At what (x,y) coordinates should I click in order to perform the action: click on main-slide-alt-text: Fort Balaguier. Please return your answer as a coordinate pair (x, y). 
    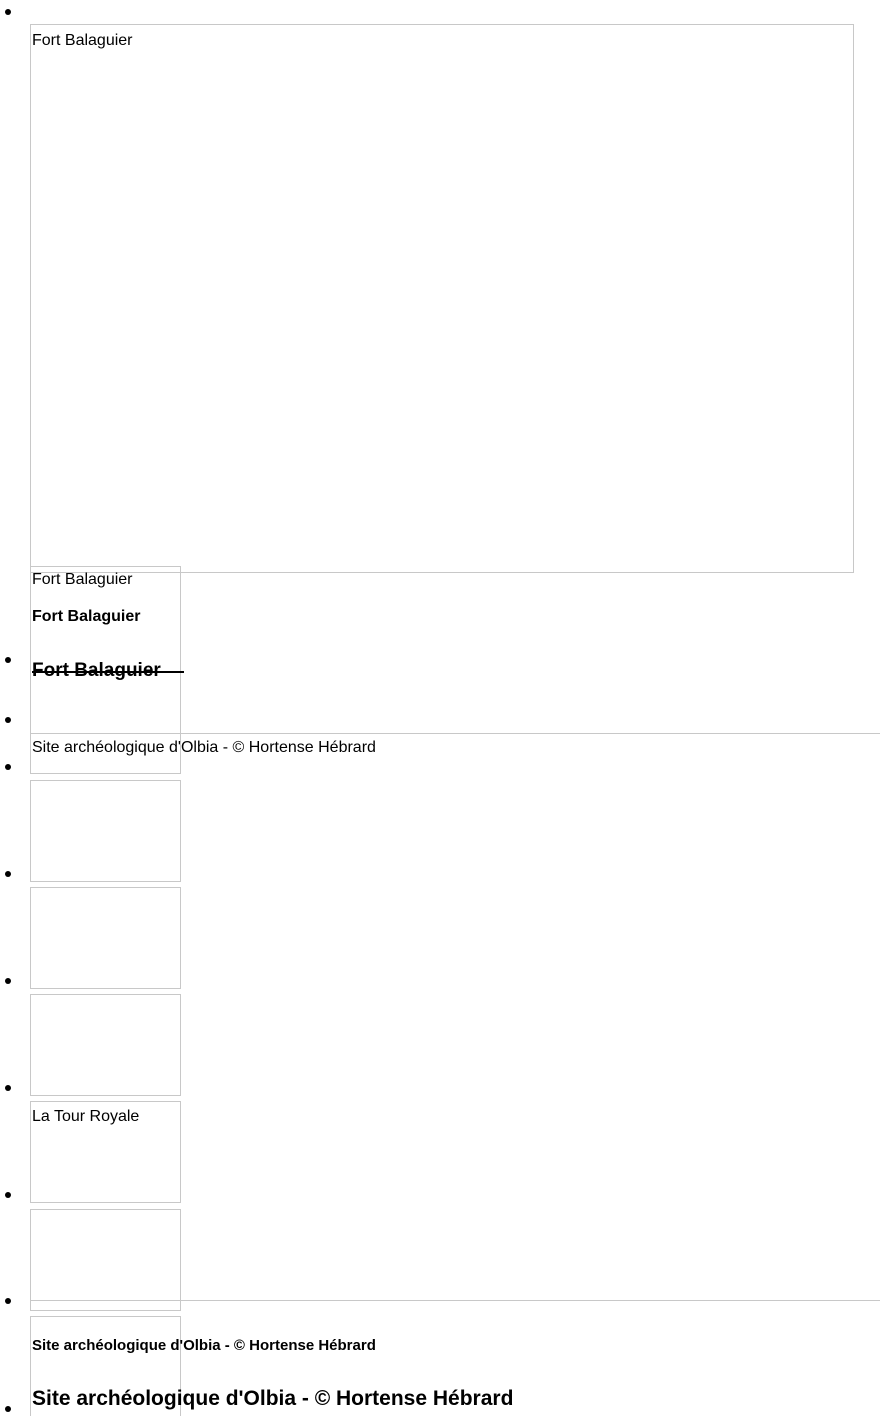
    Looking at the image, I should click on (82, 40).